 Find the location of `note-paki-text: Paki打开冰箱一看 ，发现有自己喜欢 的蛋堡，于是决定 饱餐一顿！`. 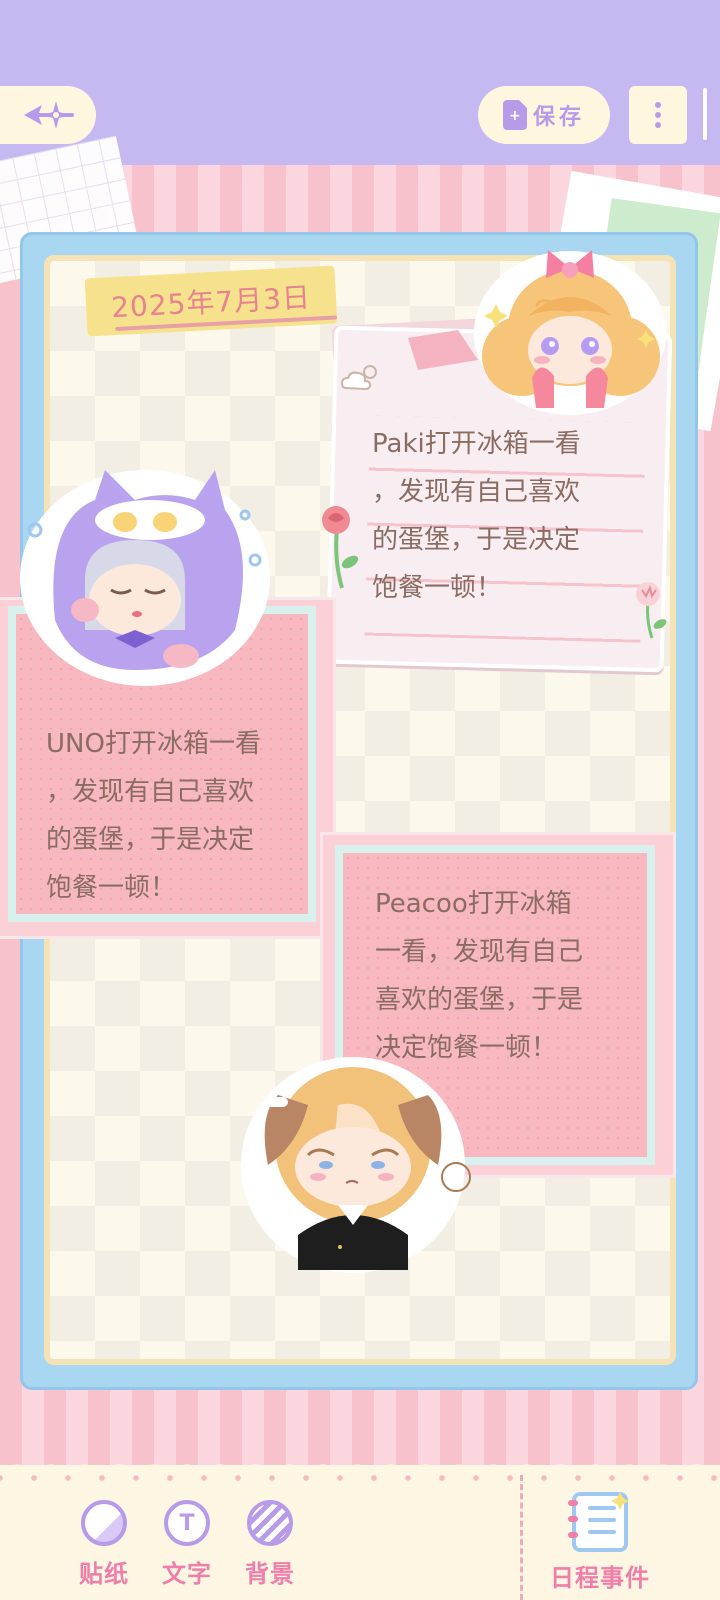

note-paki-text: Paki打开冰箱一看 ，发现有自己喜欢 的蛋堡，于是决定 饱餐一顿！ is located at coordinates (476, 516).